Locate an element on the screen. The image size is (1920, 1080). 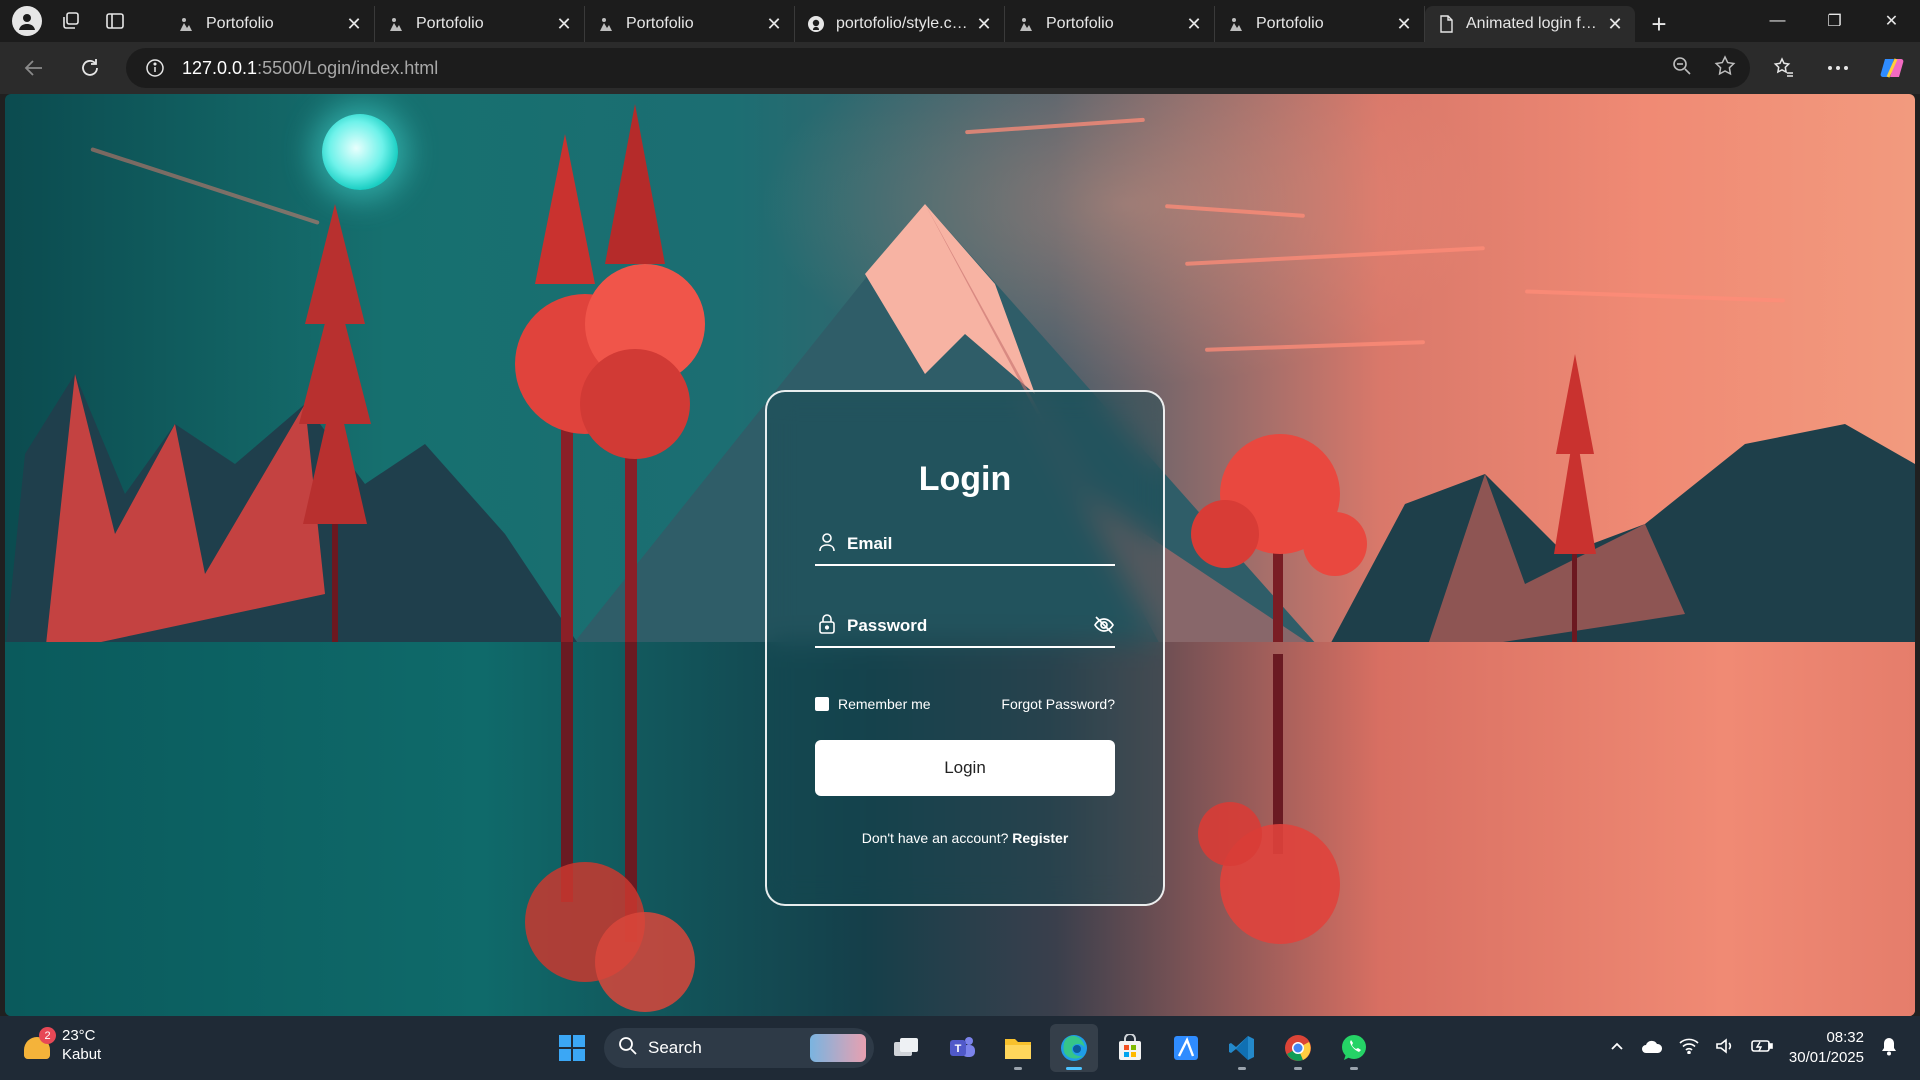
tab-title: Animated login form is located at coordinates (1535, 23).